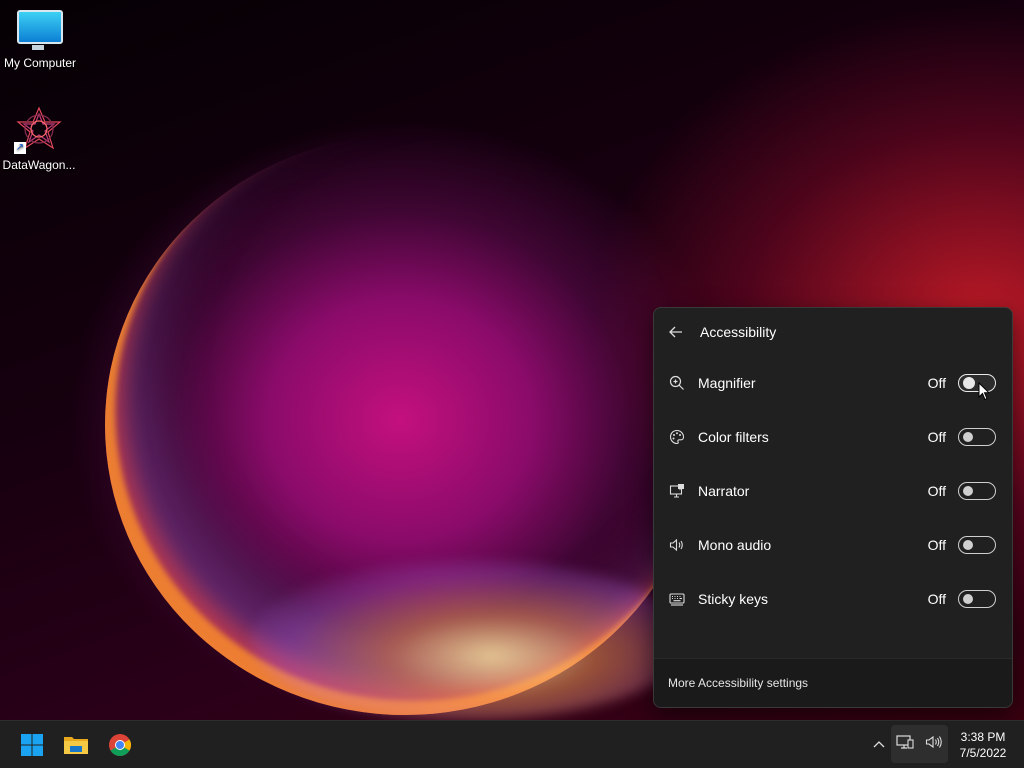 The height and width of the screenshot is (768, 1024). I want to click on accessibility-row-narrator: Narrator Off, so click(833, 491).